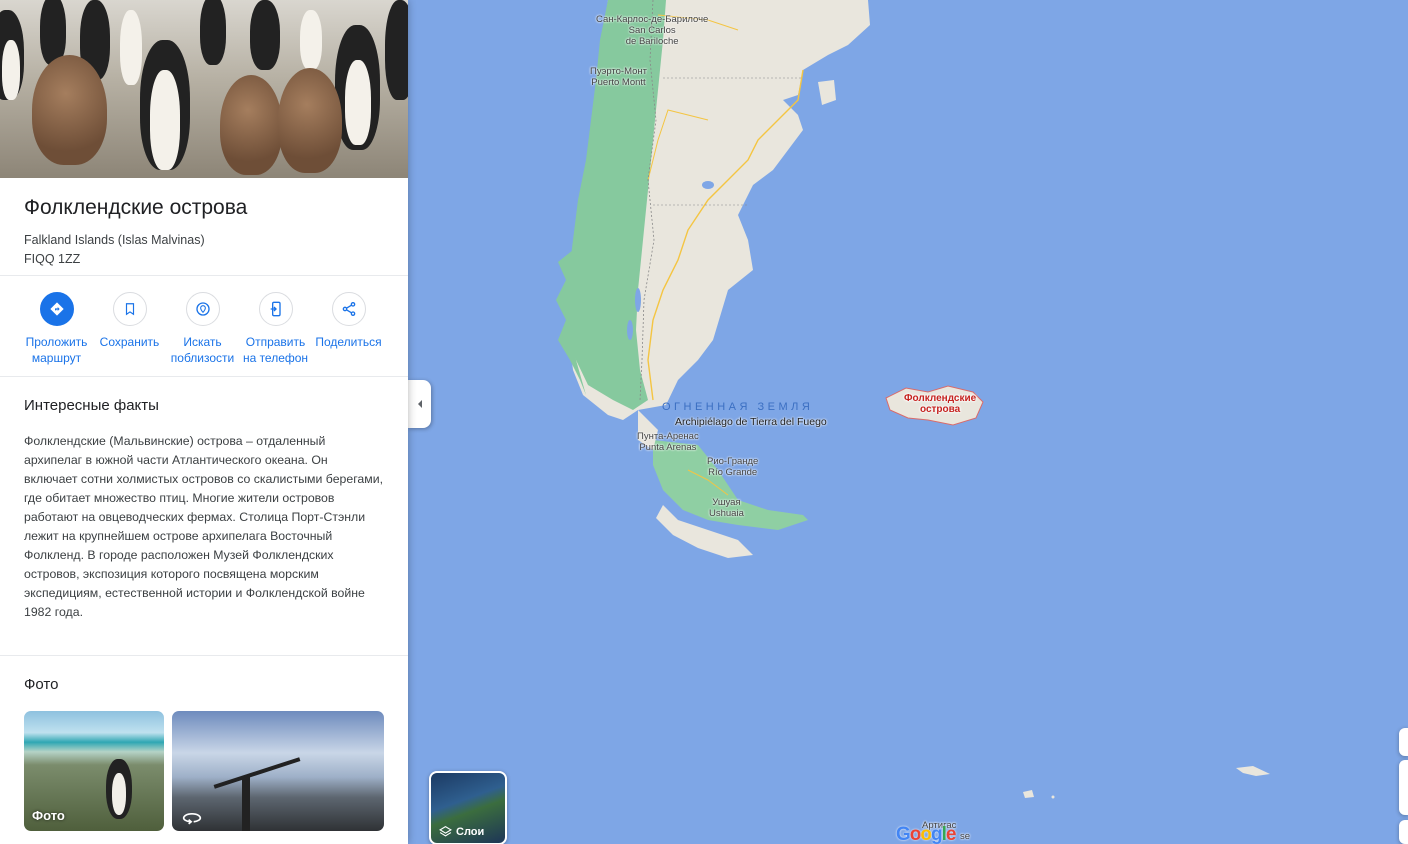 Image resolution: width=1408 pixels, height=844 pixels. I want to click on layers-label: Слои, so click(470, 831).